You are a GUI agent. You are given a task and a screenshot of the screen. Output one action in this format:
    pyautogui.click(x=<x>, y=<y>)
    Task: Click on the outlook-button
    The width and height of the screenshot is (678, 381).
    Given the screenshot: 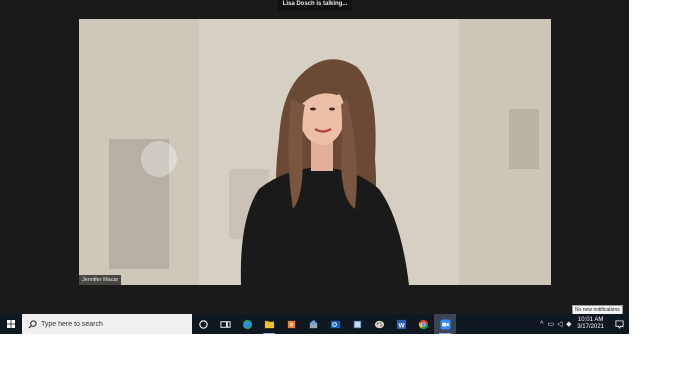 What is the action you would take?
    pyautogui.click(x=335, y=324)
    